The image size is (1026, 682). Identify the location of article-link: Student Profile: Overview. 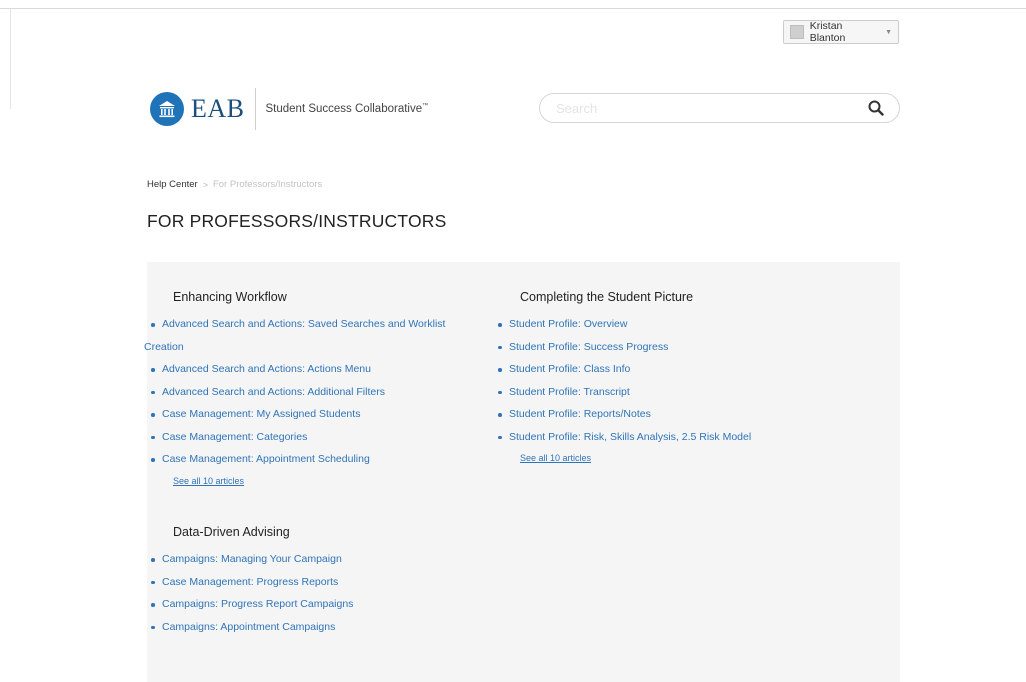
(673, 324).